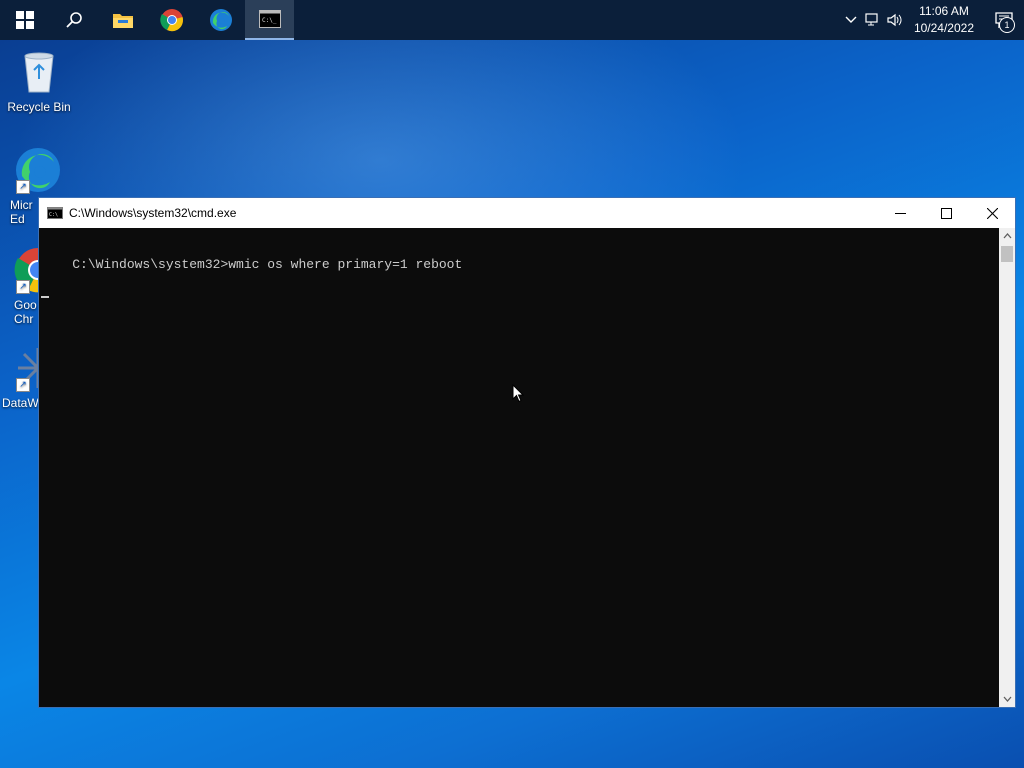  I want to click on chrome-icon, so click(171, 20).